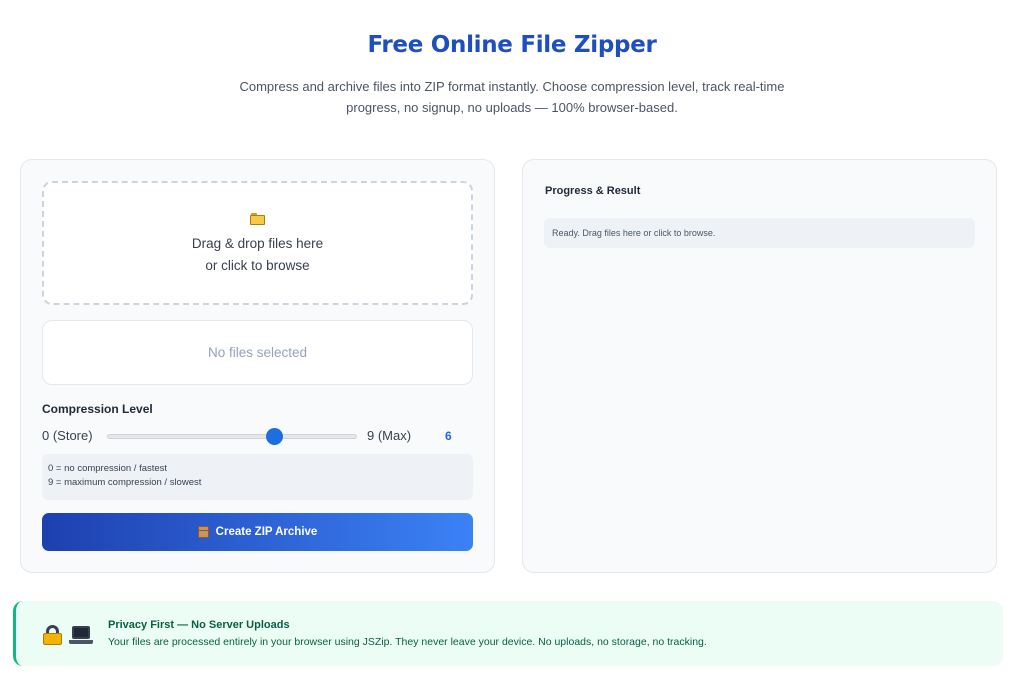 This screenshot has height=683, width=1024. I want to click on compression-level-label: Compression Level, so click(97, 409).